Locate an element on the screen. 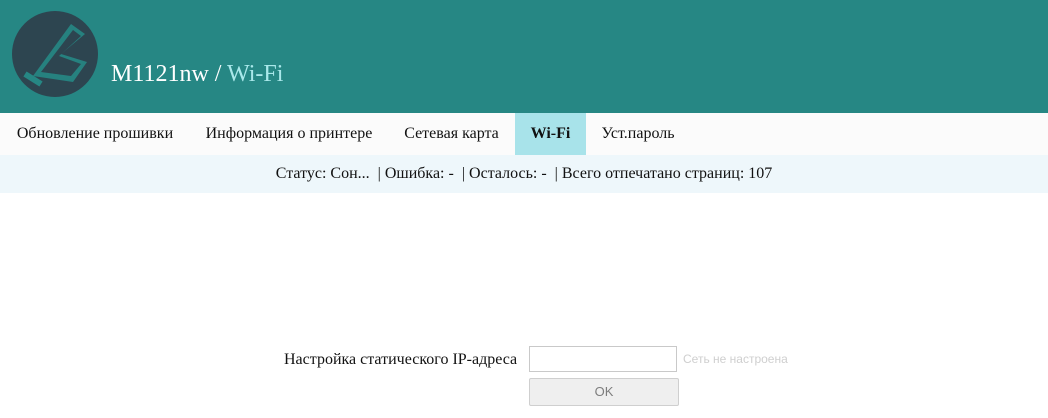  static-ip-input is located at coordinates (603, 359).